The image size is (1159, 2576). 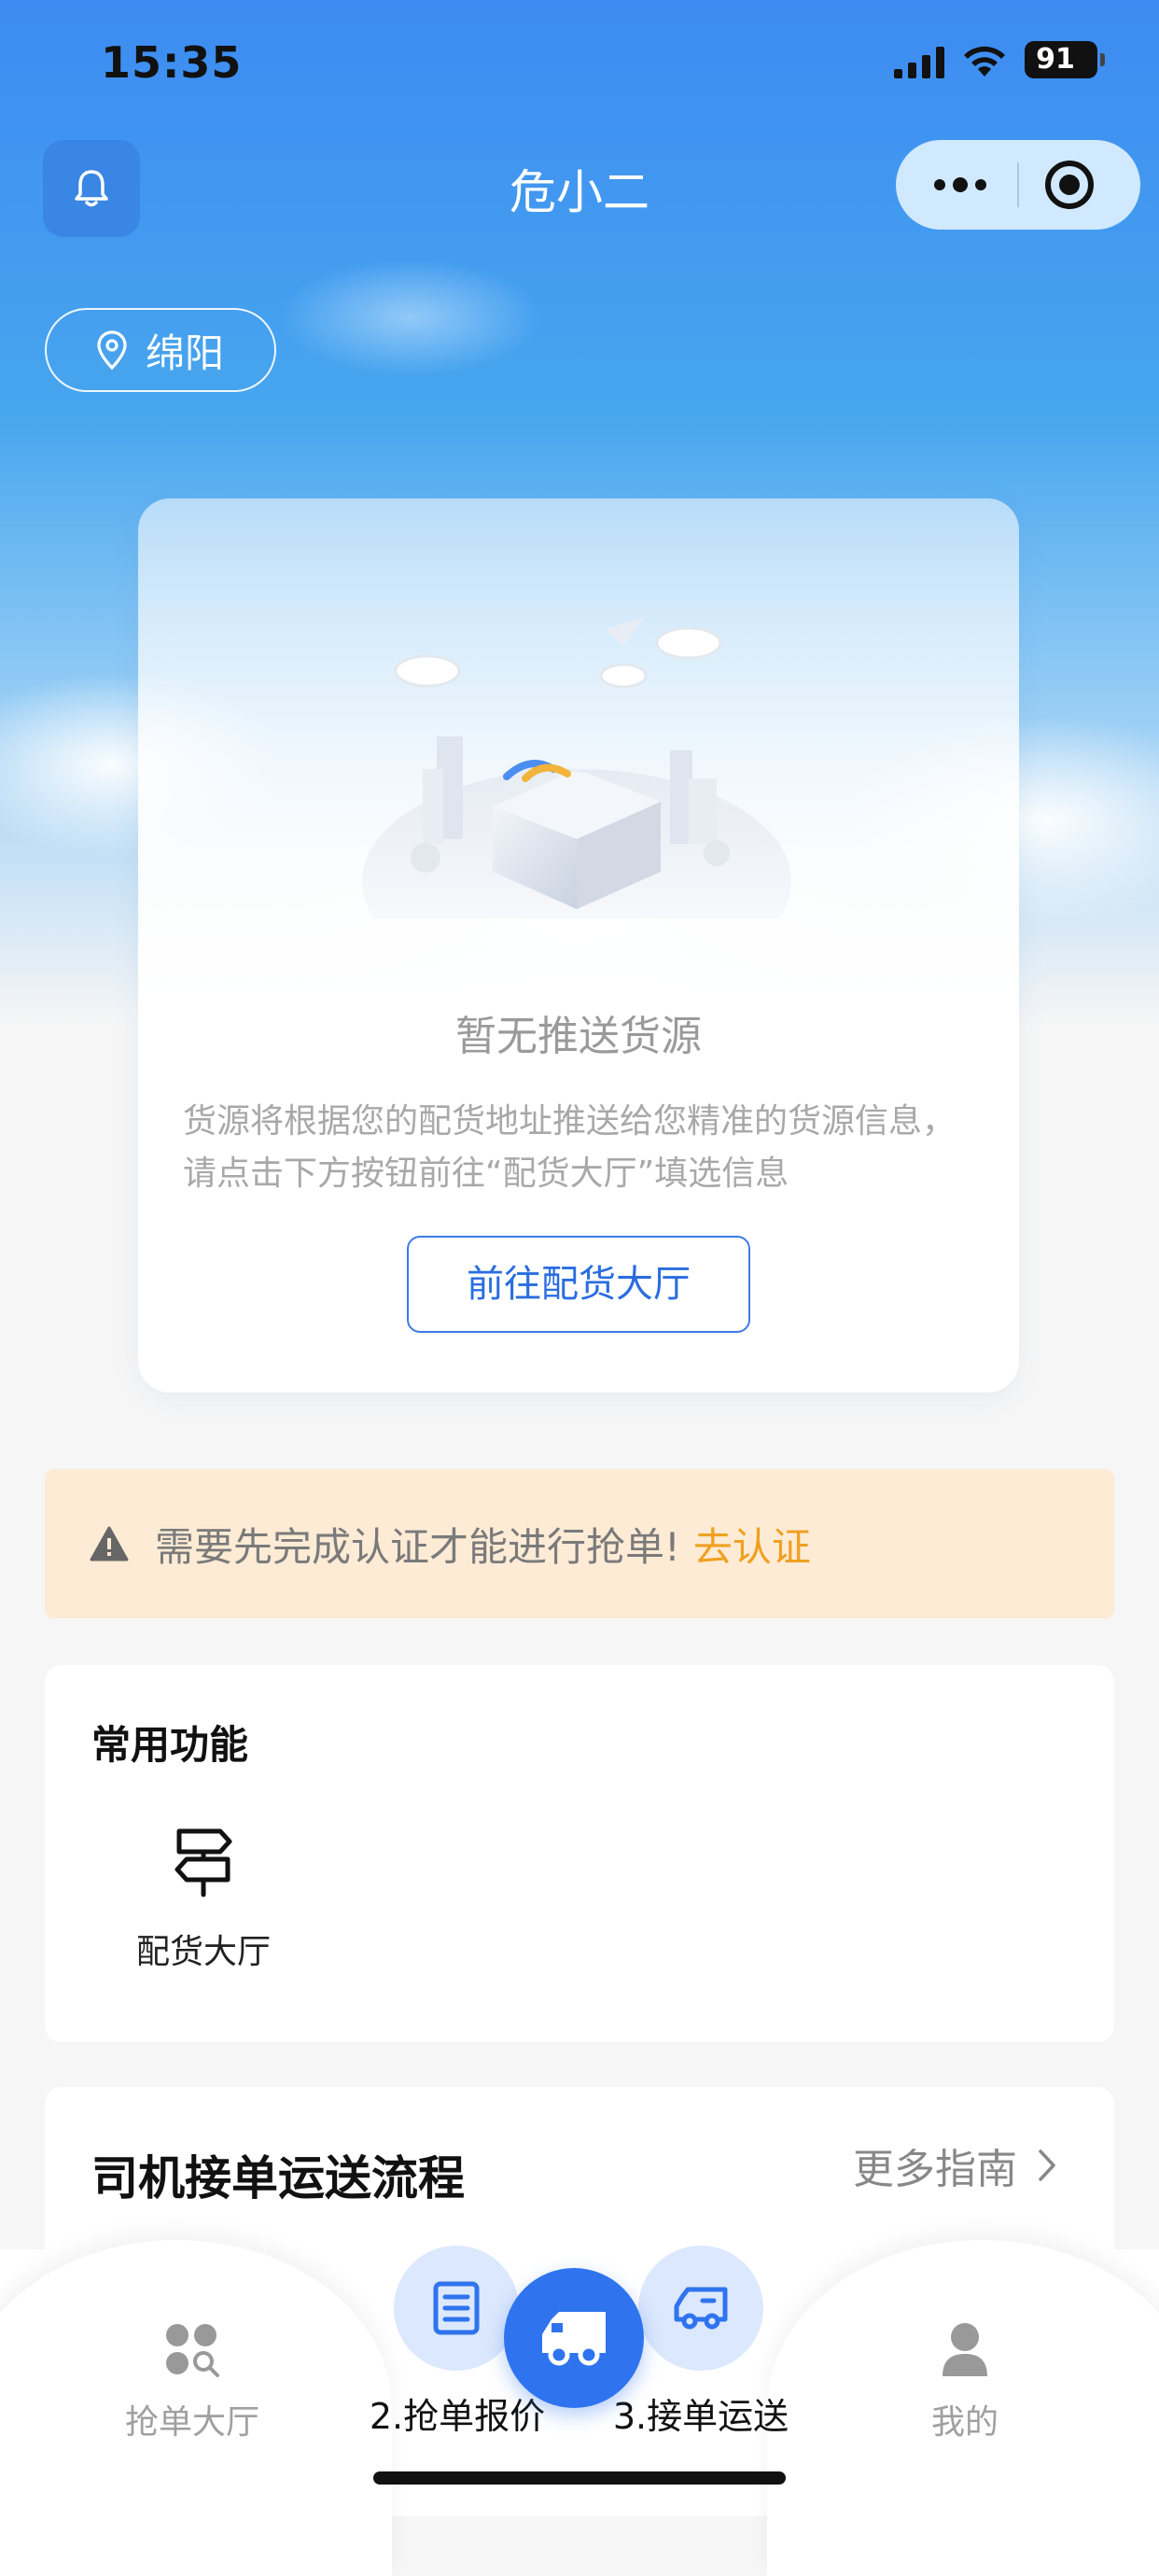 I want to click on warning-icon, so click(x=110, y=1543).